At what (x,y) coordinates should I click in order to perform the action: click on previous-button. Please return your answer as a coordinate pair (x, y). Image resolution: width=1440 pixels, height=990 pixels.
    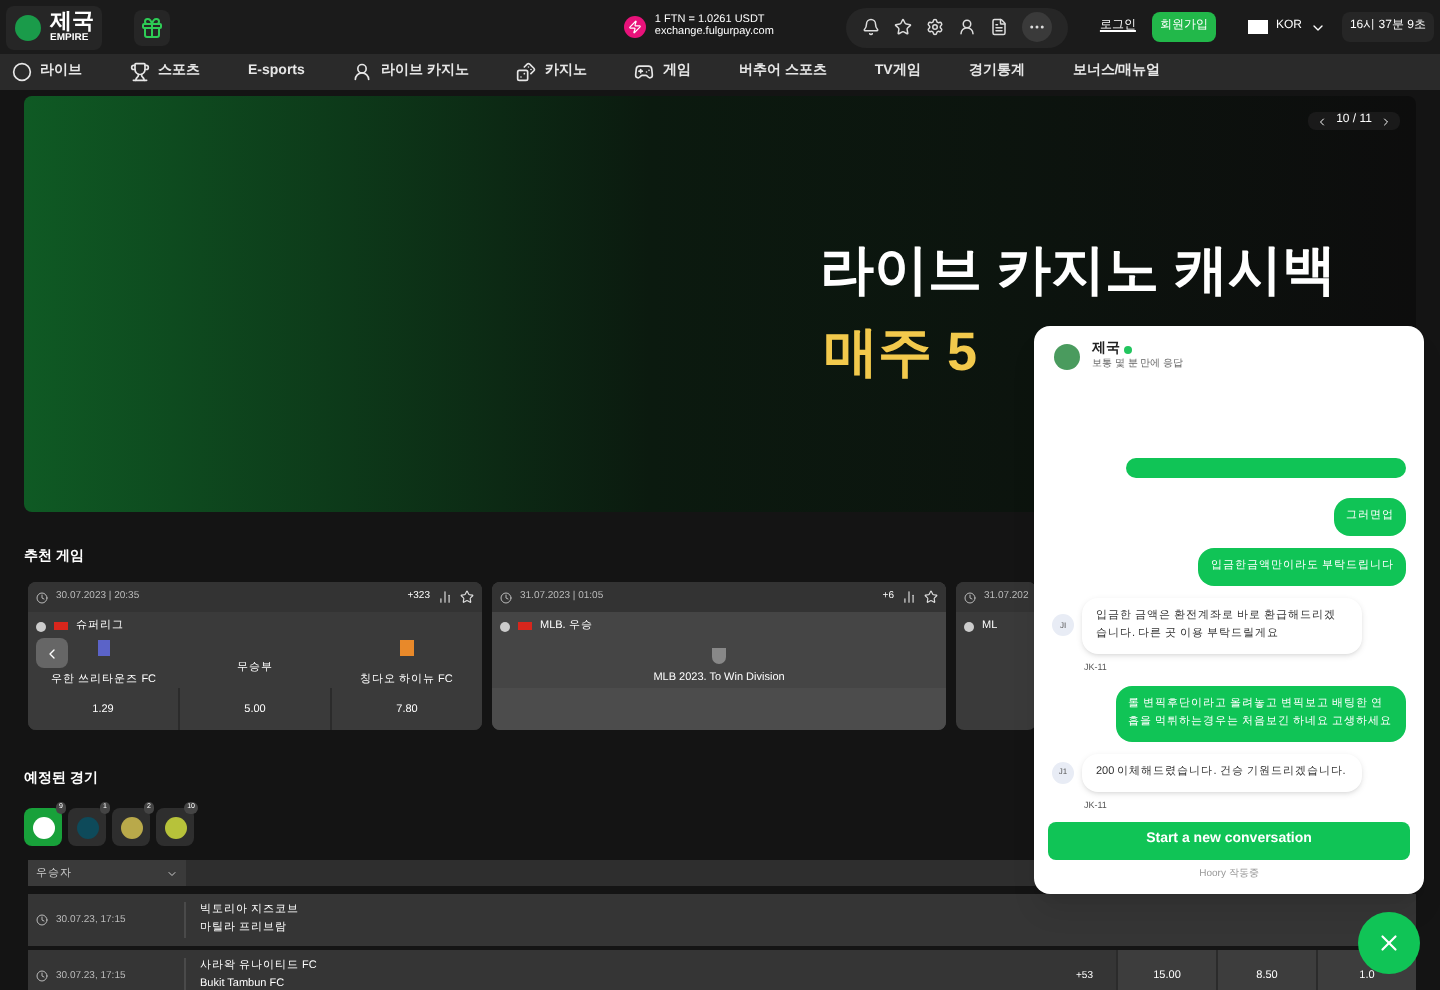
    Looking at the image, I should click on (52, 653).